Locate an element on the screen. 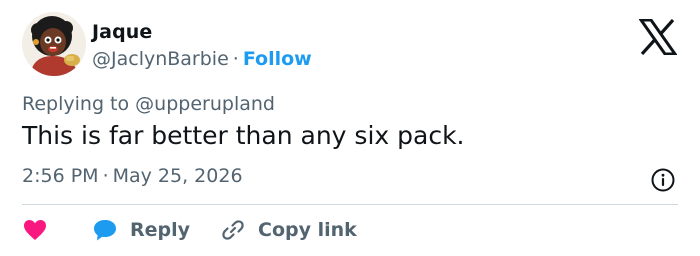 The height and width of the screenshot is (256, 700). reply-prefix: Replying to is located at coordinates (76, 104).